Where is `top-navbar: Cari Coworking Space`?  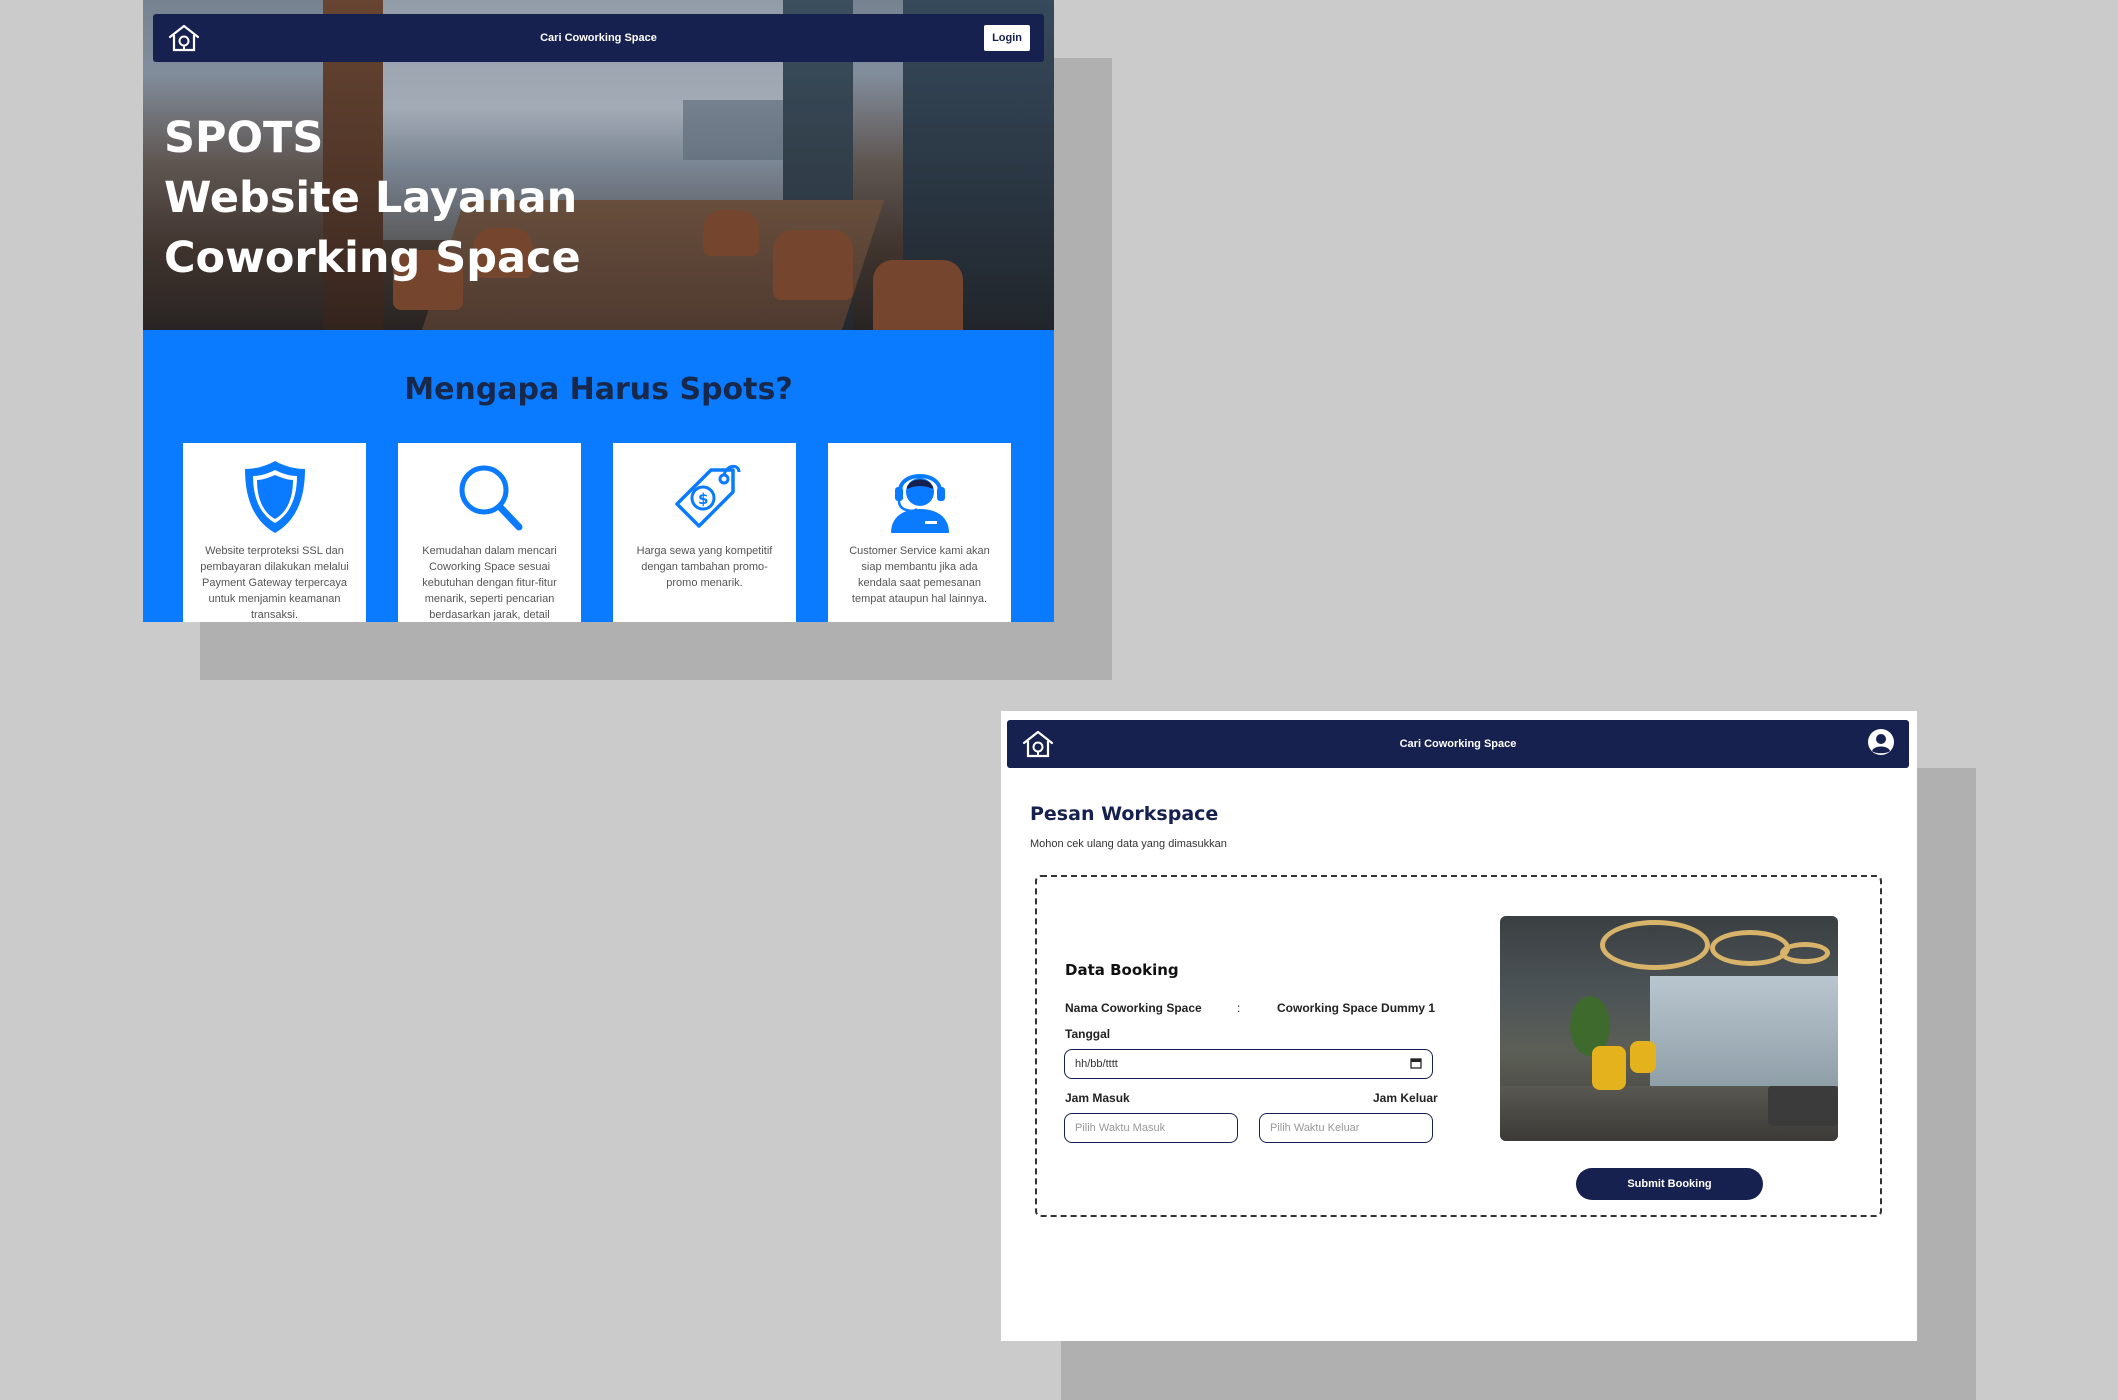
top-navbar: Cari Coworking Space is located at coordinates (1458, 744).